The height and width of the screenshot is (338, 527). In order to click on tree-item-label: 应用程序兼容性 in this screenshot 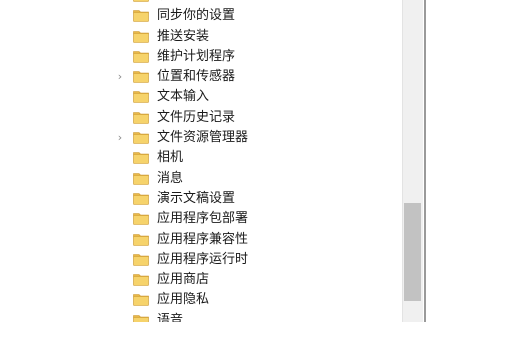, I will do `click(203, 239)`.